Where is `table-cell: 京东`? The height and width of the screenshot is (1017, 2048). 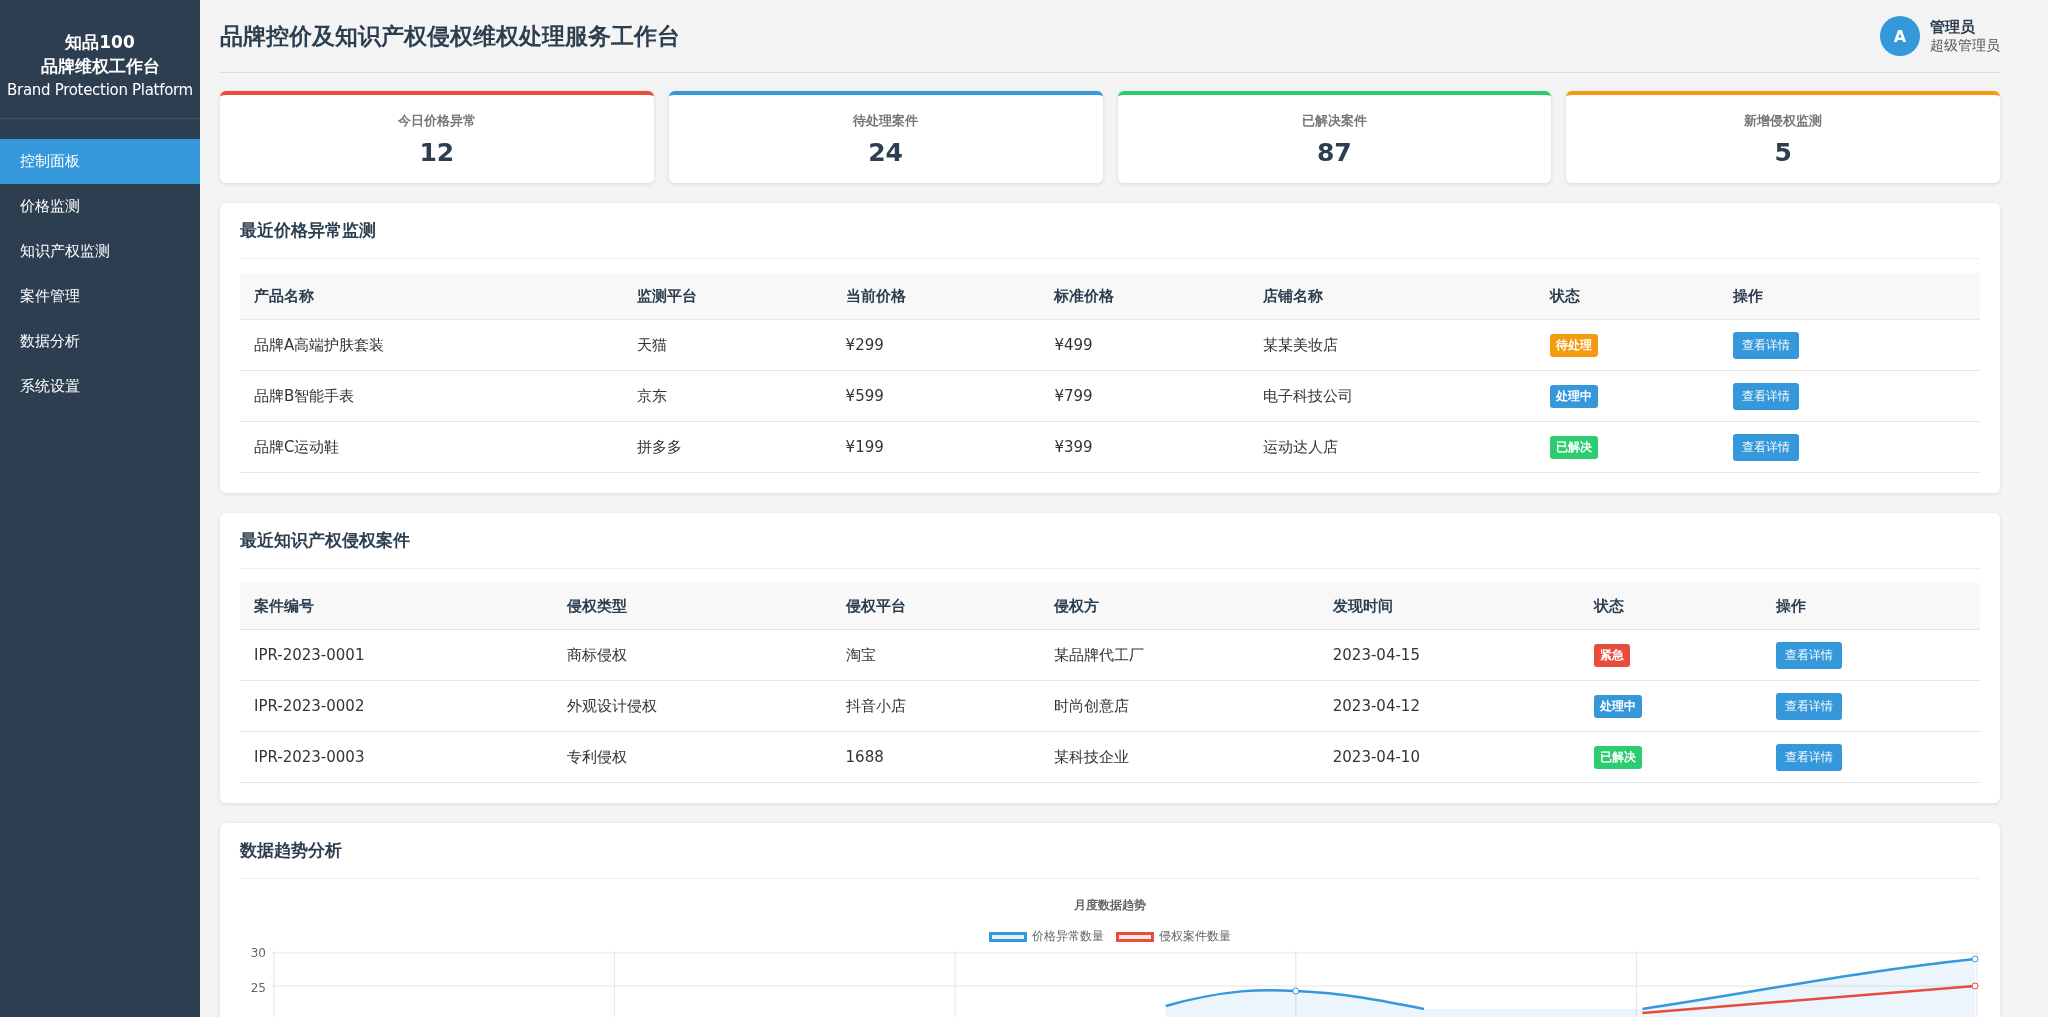 table-cell: 京东 is located at coordinates (727, 396).